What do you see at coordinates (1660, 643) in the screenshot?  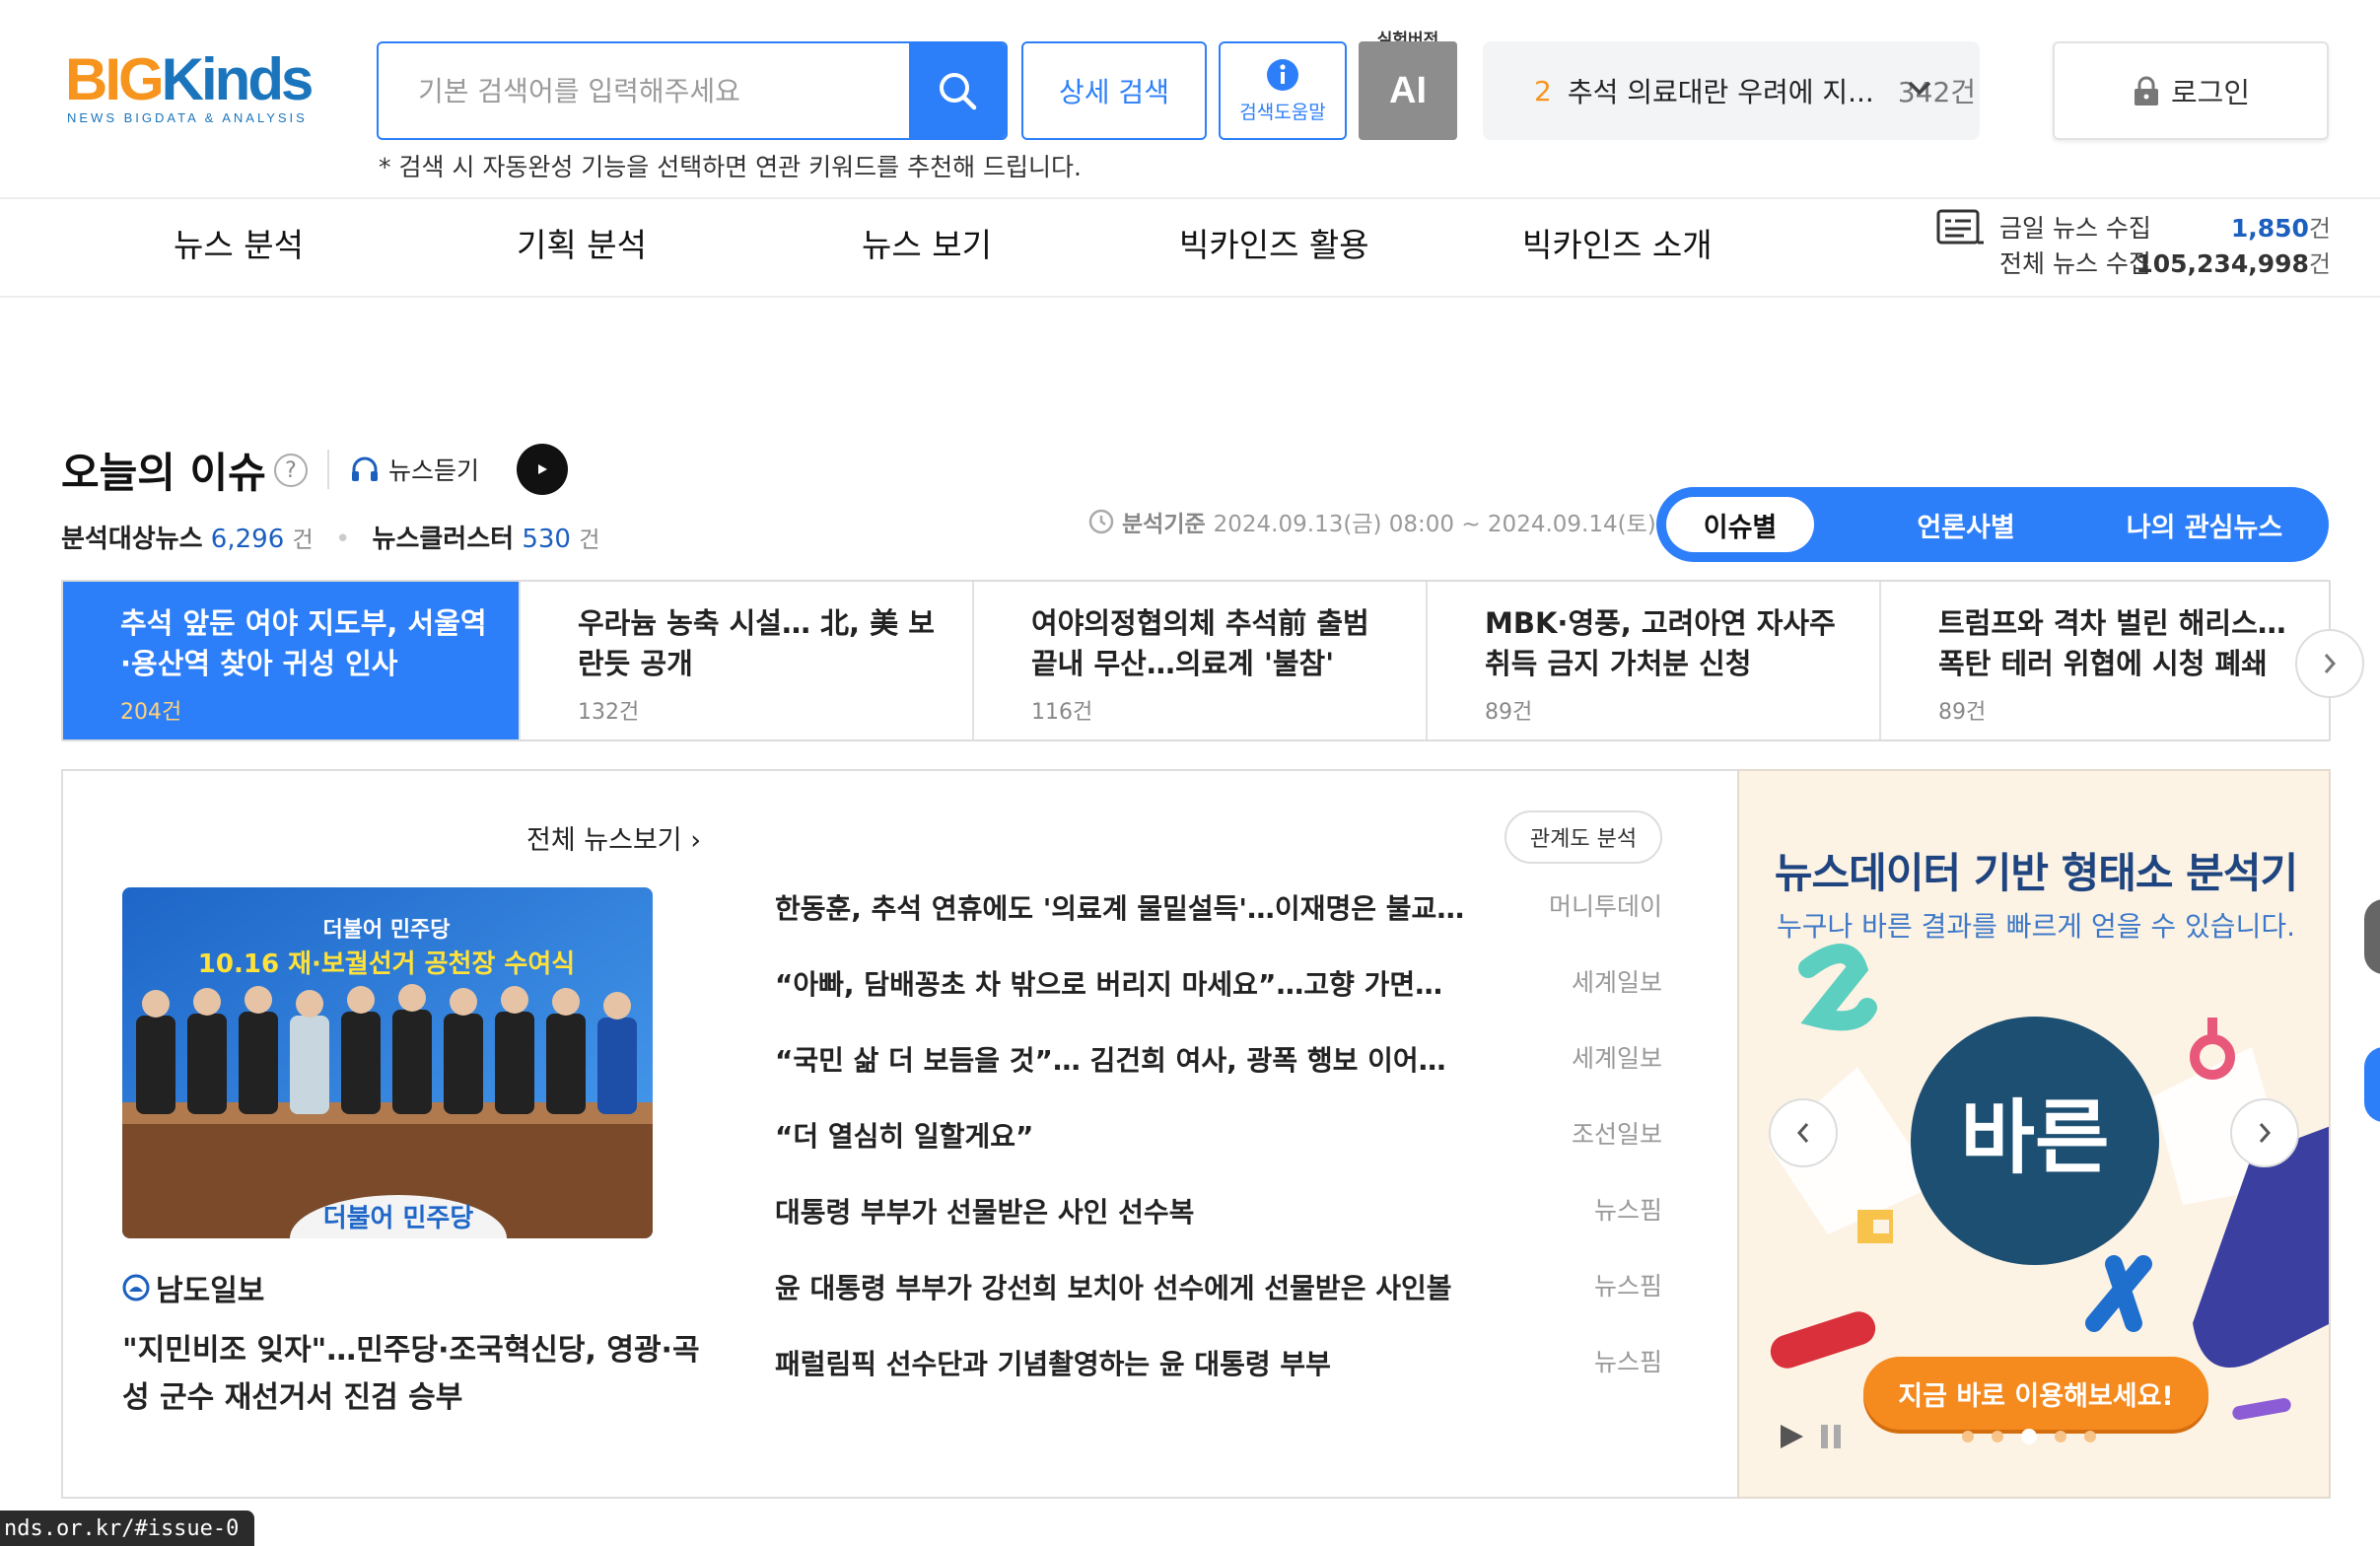 I see `issue-card-title: MBK·영풍, 고려아연 자사주 취득 금지 가처분 신청` at bounding box center [1660, 643].